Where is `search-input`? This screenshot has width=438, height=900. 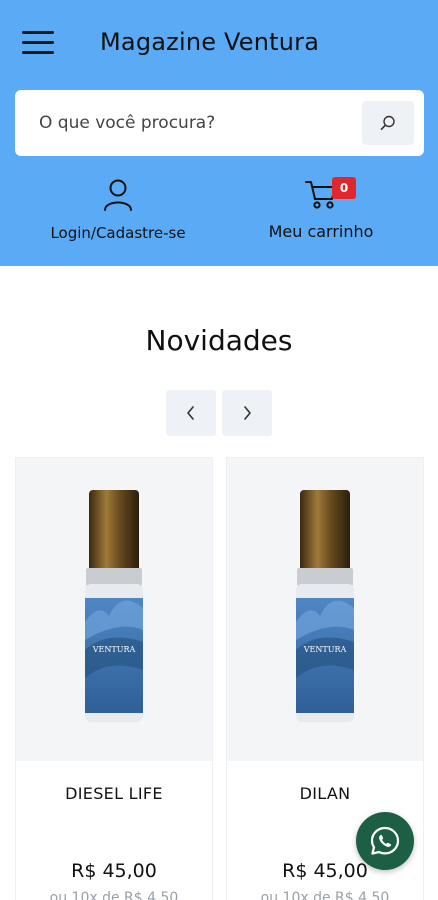
search-input is located at coordinates (185, 123).